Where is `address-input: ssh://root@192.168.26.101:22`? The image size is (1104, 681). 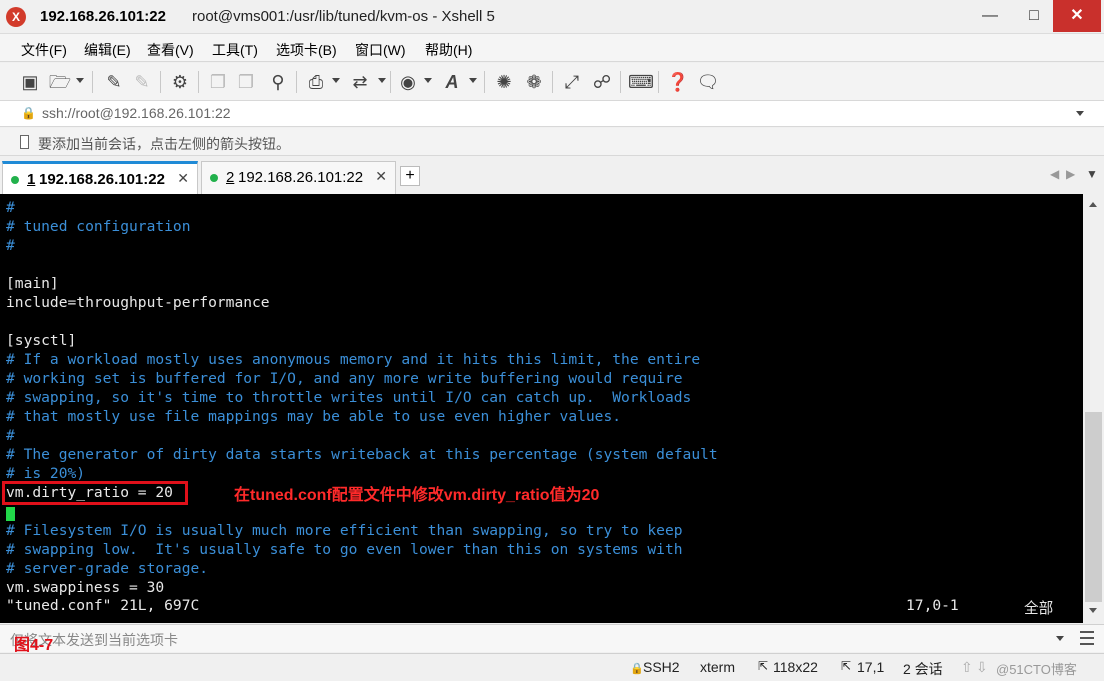
address-input: ssh://root@192.168.26.101:22 is located at coordinates (136, 113).